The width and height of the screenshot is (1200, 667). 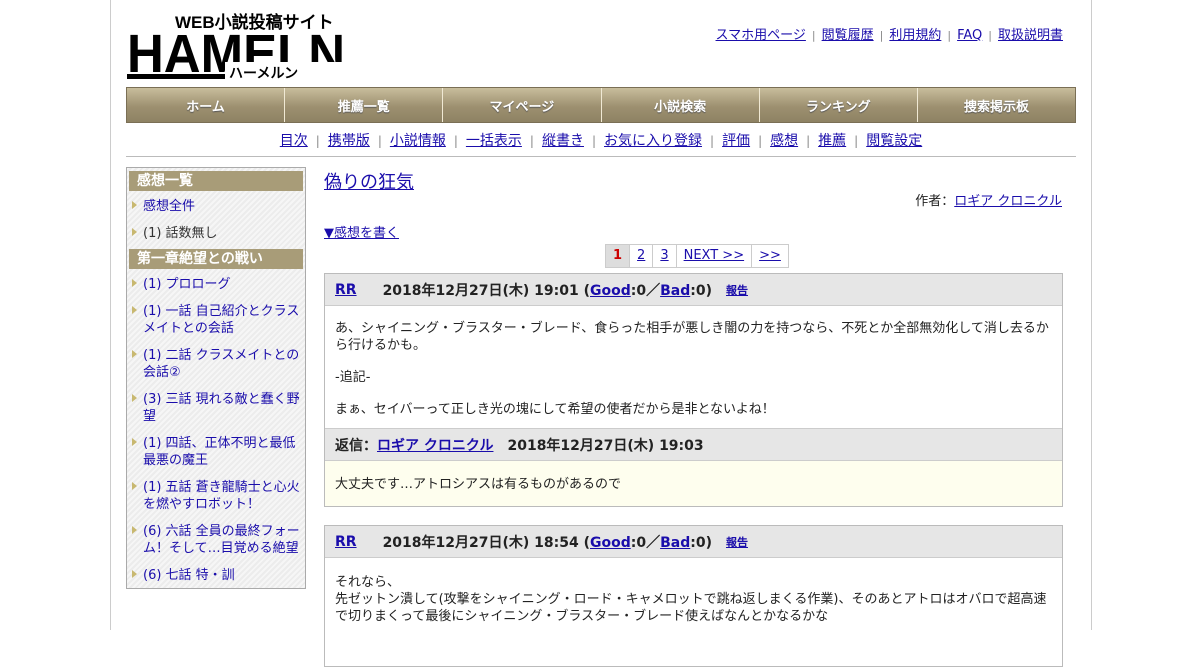 I want to click on review-date: 2018年12月27日(木) 19:01 (Good:0／Bad:0), so click(x=547, y=290).